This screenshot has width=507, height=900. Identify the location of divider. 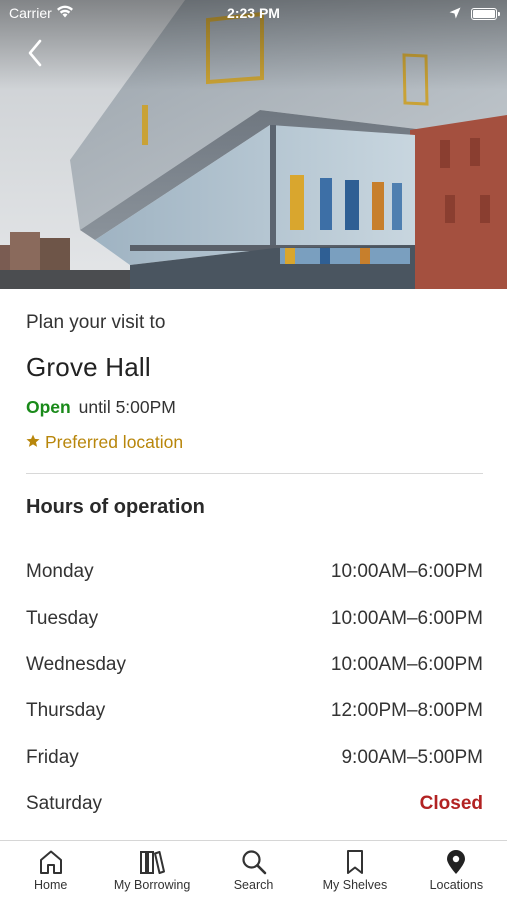
(254, 473).